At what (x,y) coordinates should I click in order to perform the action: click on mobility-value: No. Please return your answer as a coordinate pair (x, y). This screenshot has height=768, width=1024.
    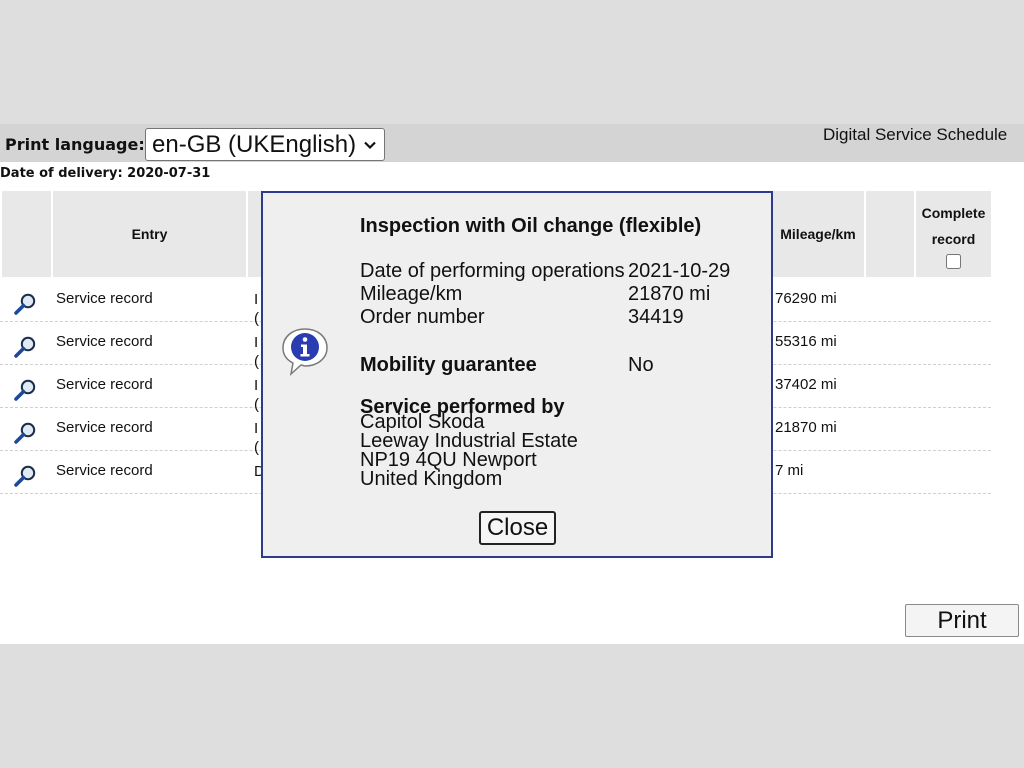
    Looking at the image, I should click on (641, 365).